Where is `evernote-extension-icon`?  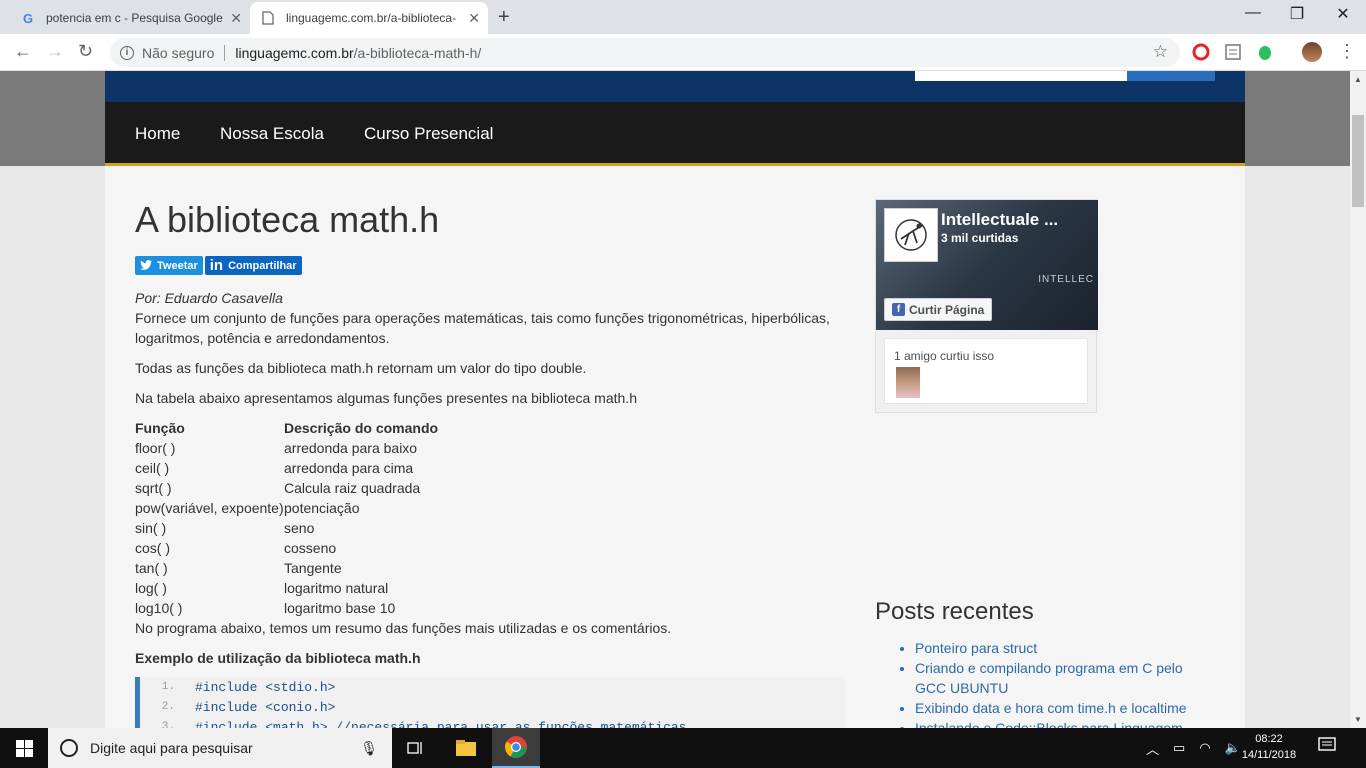 evernote-extension-icon is located at coordinates (1265, 52).